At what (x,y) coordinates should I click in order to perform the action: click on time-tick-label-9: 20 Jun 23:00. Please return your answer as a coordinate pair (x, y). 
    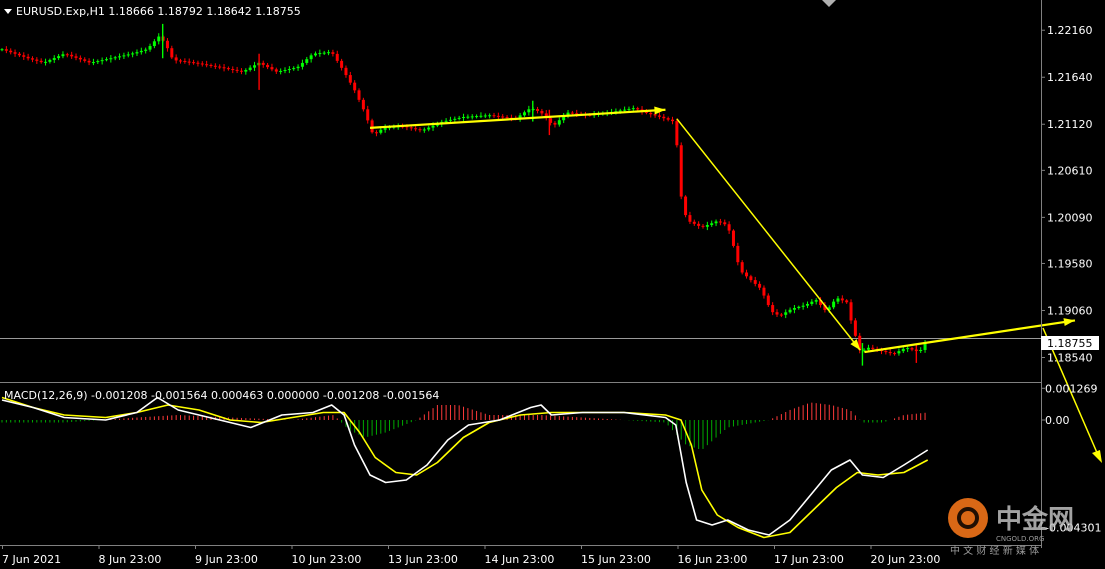
    Looking at the image, I should click on (906, 559).